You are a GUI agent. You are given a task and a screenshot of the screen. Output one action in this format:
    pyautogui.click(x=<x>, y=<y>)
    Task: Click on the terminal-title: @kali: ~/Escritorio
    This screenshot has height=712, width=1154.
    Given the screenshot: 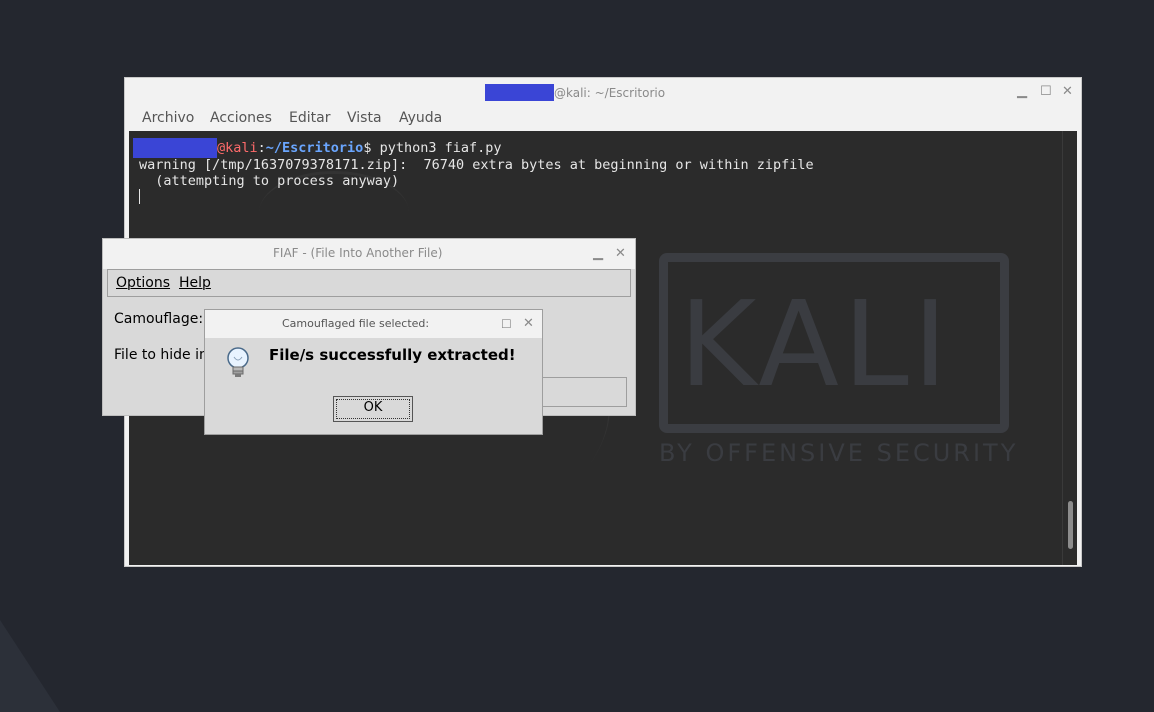 What is the action you would take?
    pyautogui.click(x=575, y=93)
    